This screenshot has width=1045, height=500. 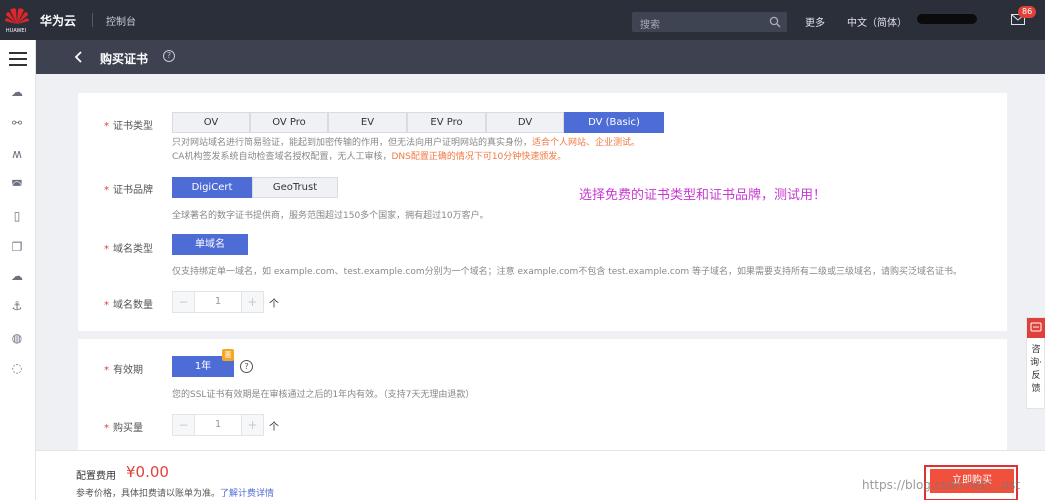 What do you see at coordinates (17, 306) in the screenshot?
I see `anchor-icon: ⚓` at bounding box center [17, 306].